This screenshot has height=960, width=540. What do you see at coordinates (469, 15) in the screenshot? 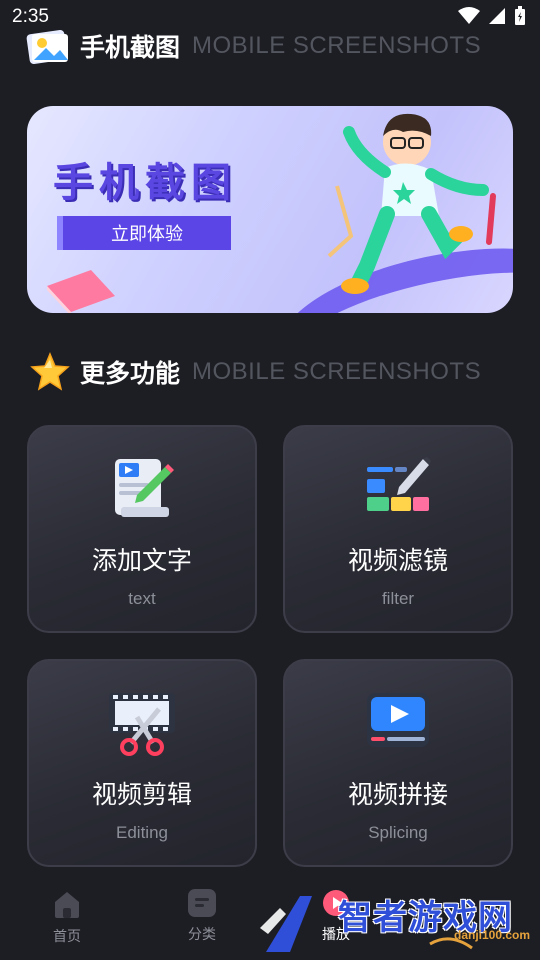
I see `wifi-icon` at bounding box center [469, 15].